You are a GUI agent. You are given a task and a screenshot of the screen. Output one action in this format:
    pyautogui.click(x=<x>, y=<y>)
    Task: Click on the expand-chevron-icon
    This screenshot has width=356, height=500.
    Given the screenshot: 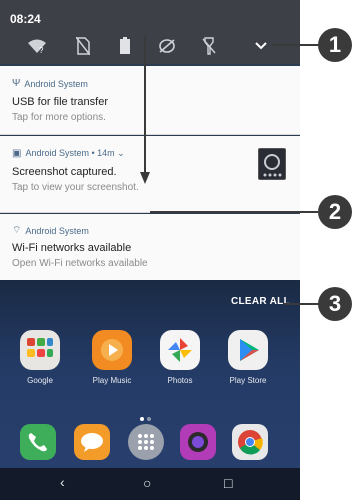 What is the action you would take?
    pyautogui.click(x=261, y=46)
    